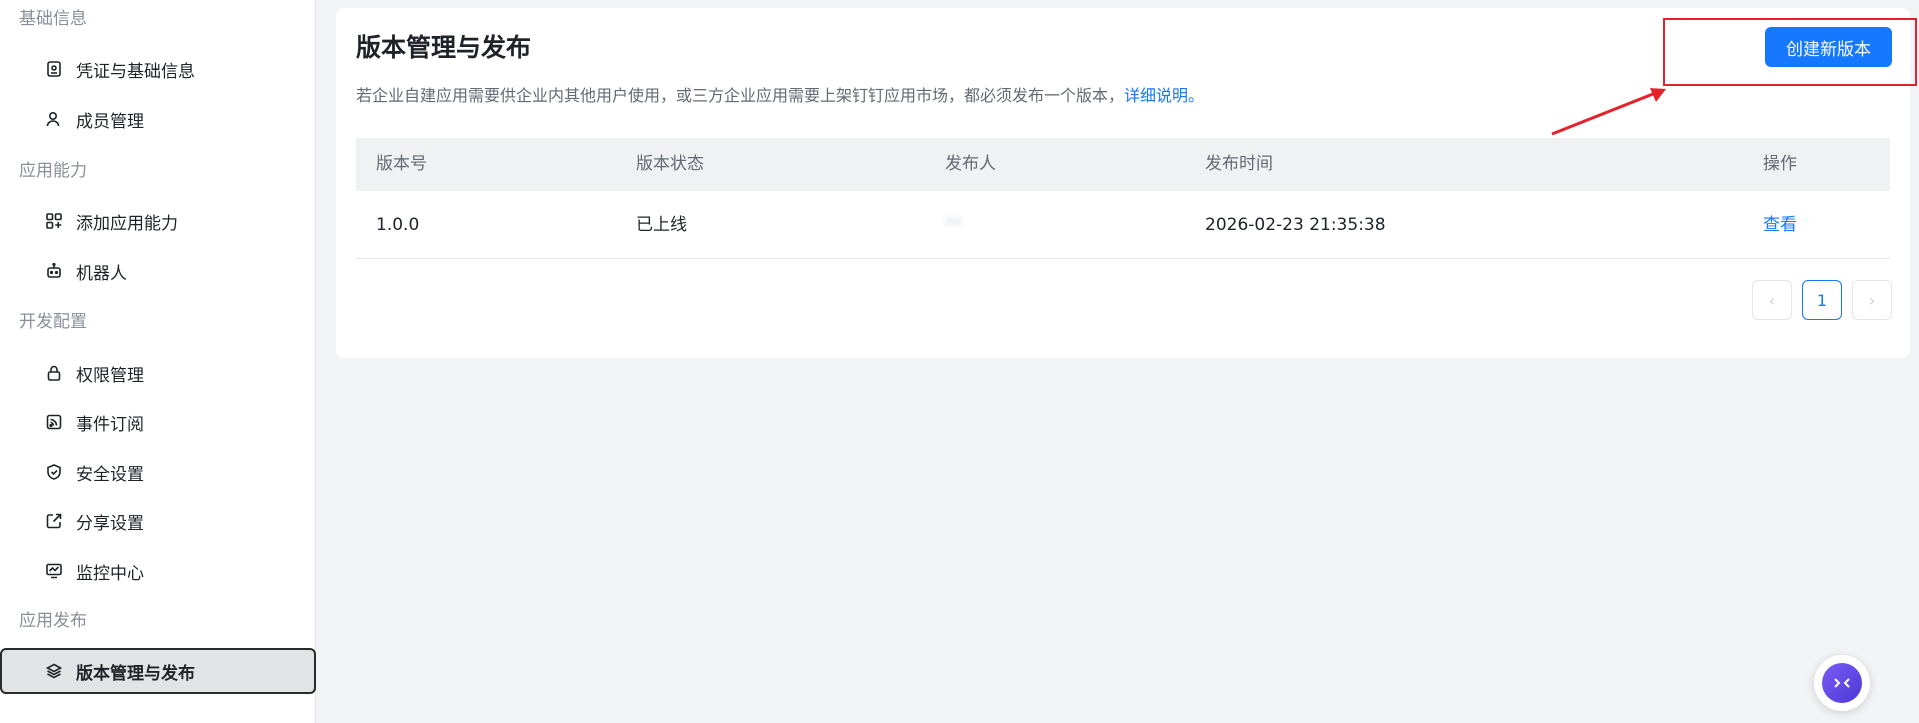  Describe the element at coordinates (135, 71) in the screenshot. I see `sidebar-item-label: 凭证与基础信息` at that location.